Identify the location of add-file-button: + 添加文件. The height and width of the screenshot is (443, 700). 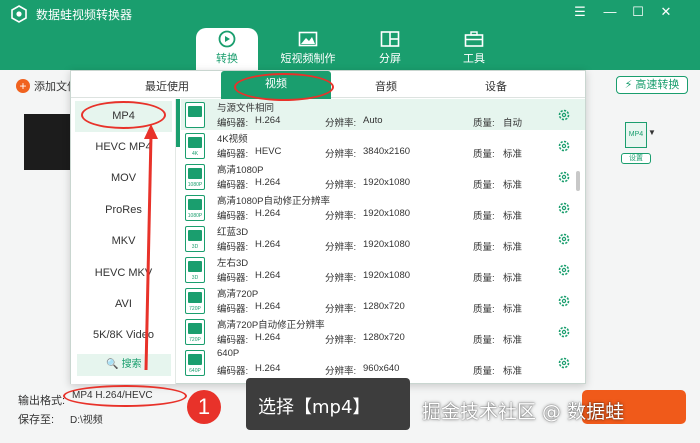
(47, 86).